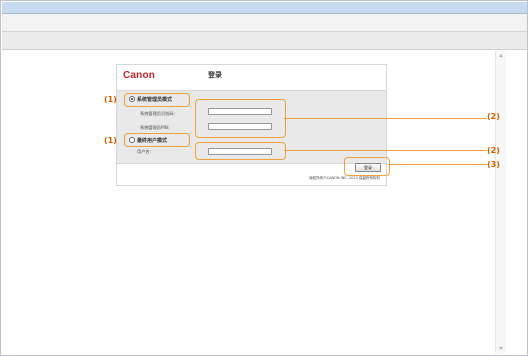 This screenshot has width=528, height=356. I want to click on callout-admin-mode: (1), so click(110, 99).